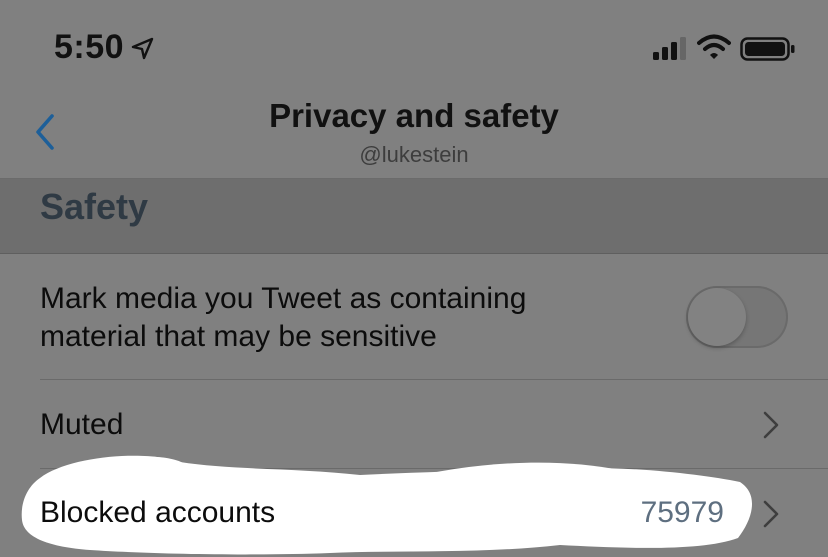  I want to click on sensitive-media-label-line2: material that may be sensitive, so click(238, 336).